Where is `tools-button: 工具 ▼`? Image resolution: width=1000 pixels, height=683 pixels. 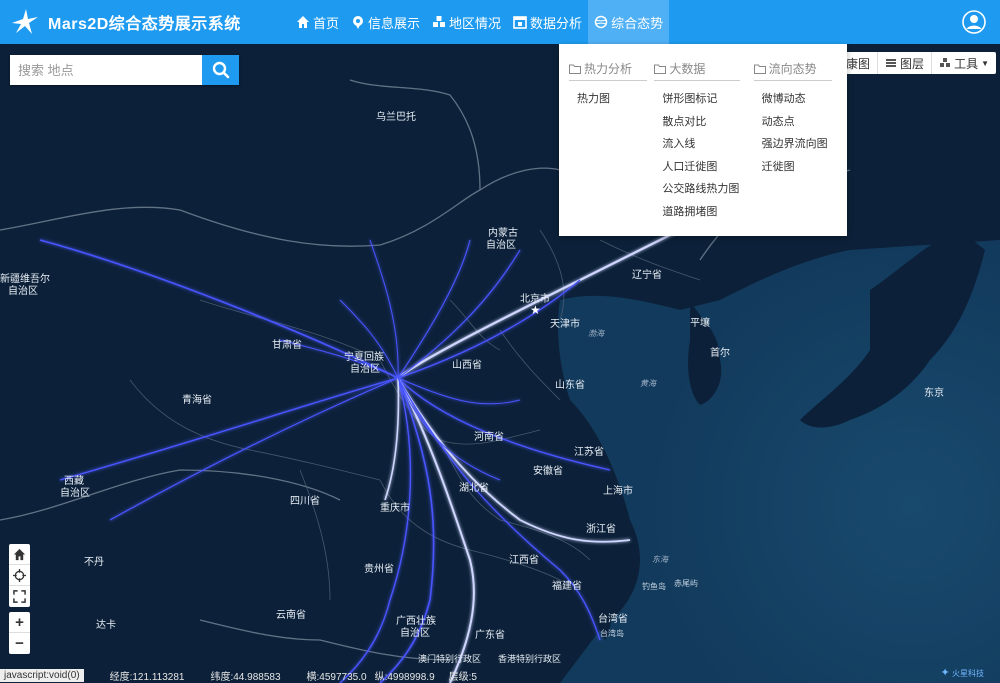 tools-button: 工具 ▼ is located at coordinates (963, 63).